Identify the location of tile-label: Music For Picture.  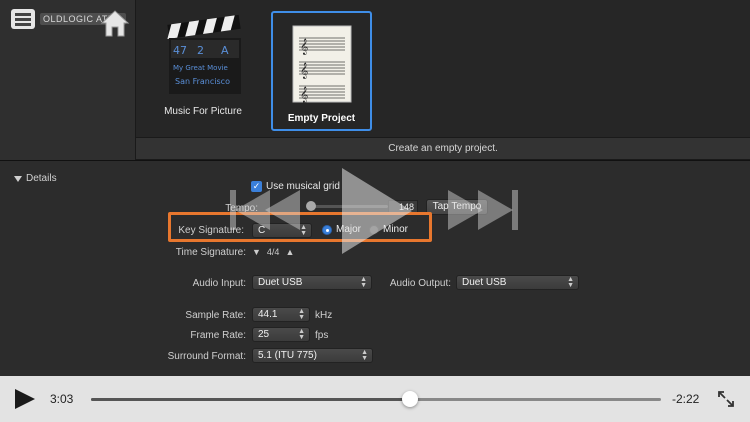
(203, 111).